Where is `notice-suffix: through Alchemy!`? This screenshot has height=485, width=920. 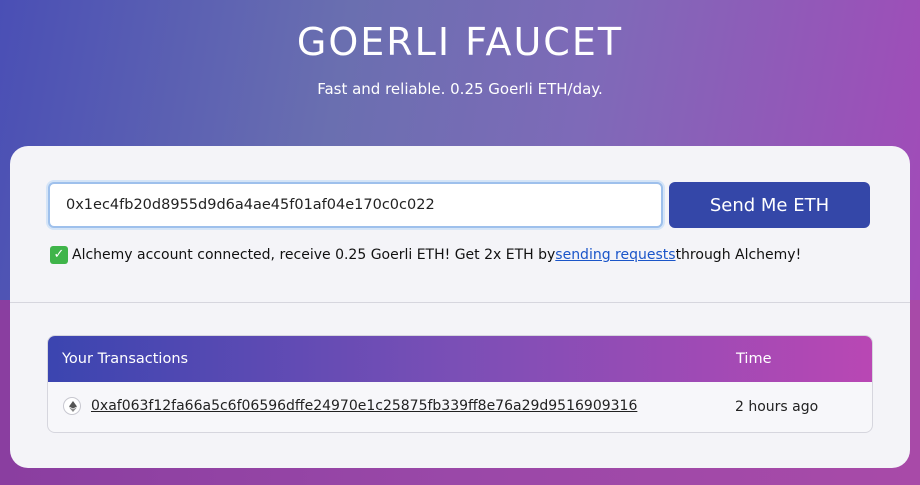
notice-suffix: through Alchemy! is located at coordinates (738, 255).